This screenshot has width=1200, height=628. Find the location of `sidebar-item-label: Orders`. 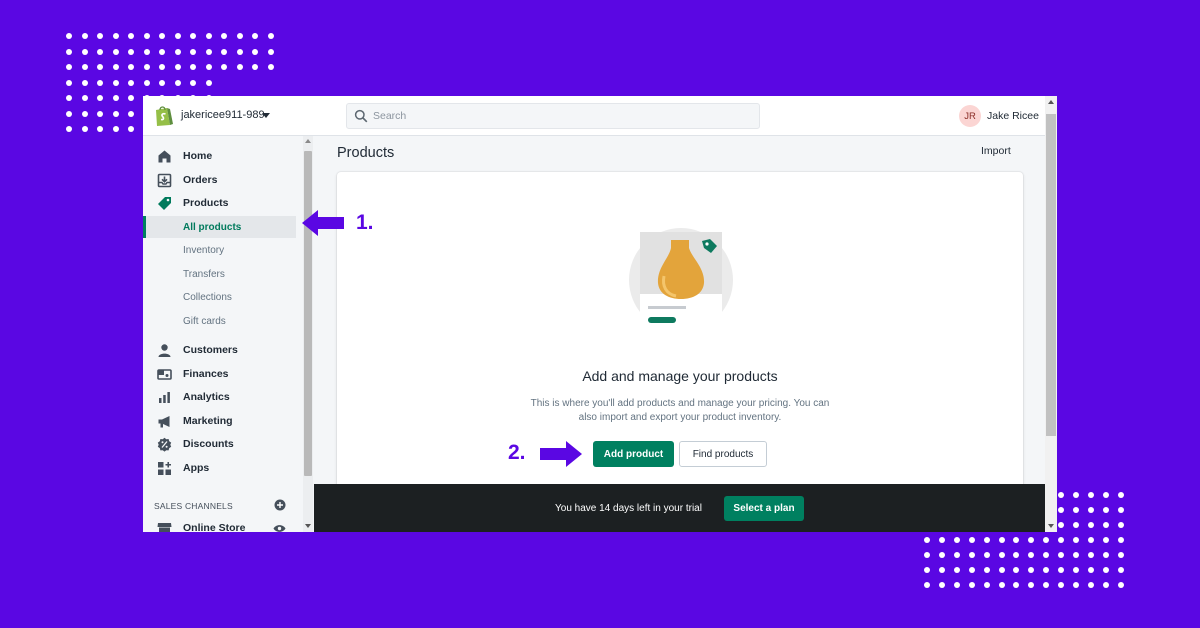

sidebar-item-label: Orders is located at coordinates (200, 180).